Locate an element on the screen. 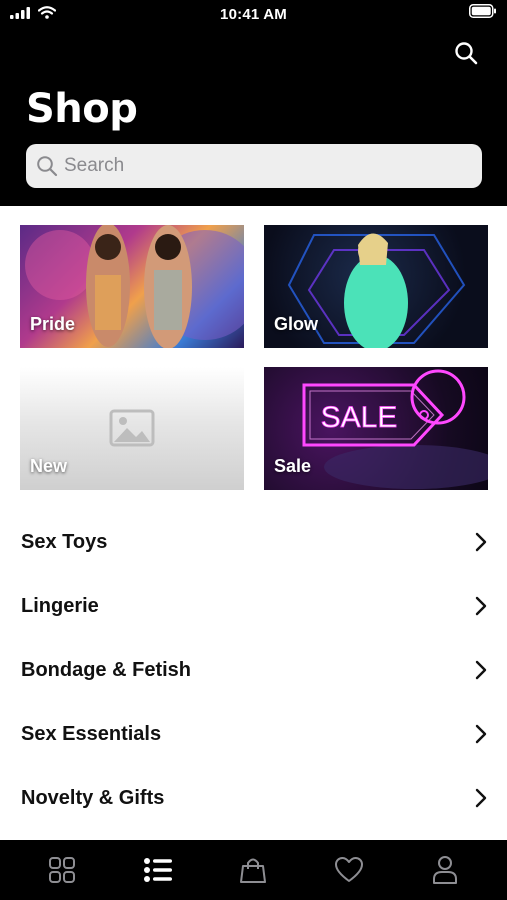 The height and width of the screenshot is (900, 507). heart-icon is located at coordinates (349, 869).